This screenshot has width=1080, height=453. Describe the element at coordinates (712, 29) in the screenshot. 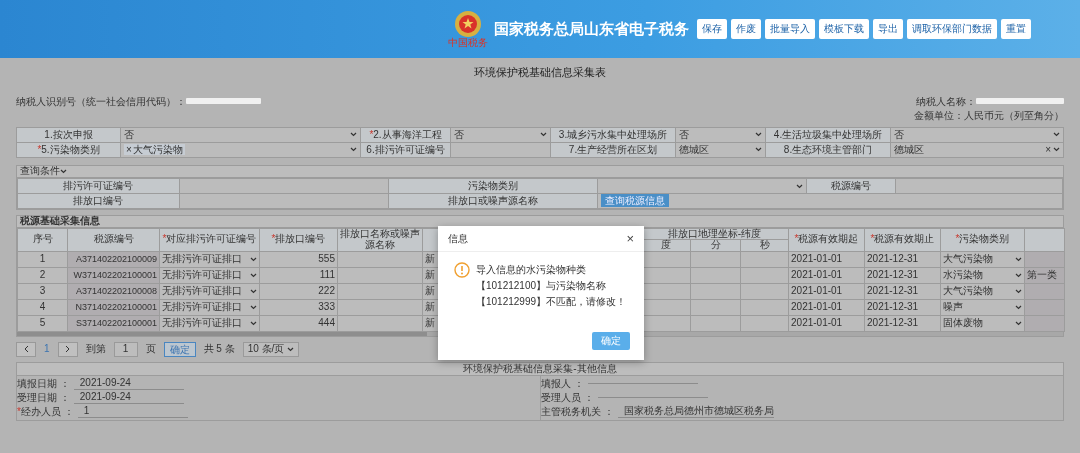

I see `toolbar-button: 保存` at that location.